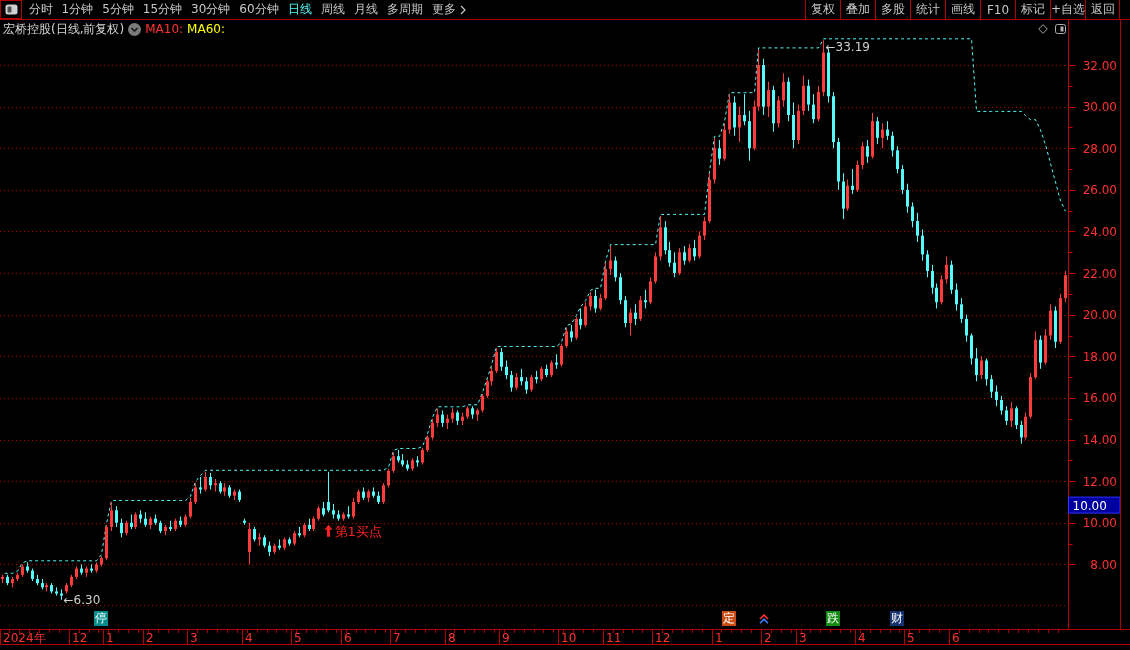 This screenshot has width=1130, height=650. What do you see at coordinates (449, 9) in the screenshot?
I see `period-tab: 更多` at bounding box center [449, 9].